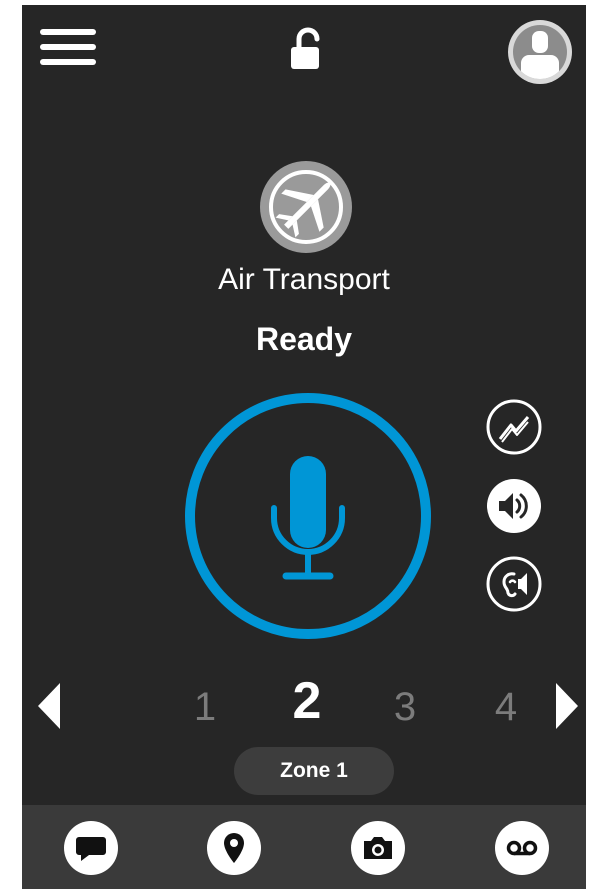  I want to click on speaker-button, so click(514, 506).